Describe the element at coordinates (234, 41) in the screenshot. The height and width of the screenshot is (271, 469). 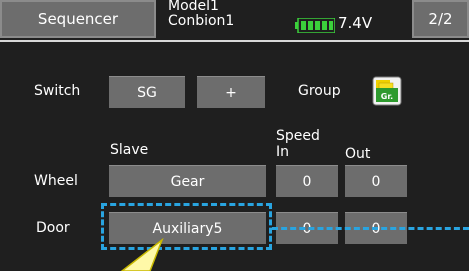
I see `header-divider` at that location.